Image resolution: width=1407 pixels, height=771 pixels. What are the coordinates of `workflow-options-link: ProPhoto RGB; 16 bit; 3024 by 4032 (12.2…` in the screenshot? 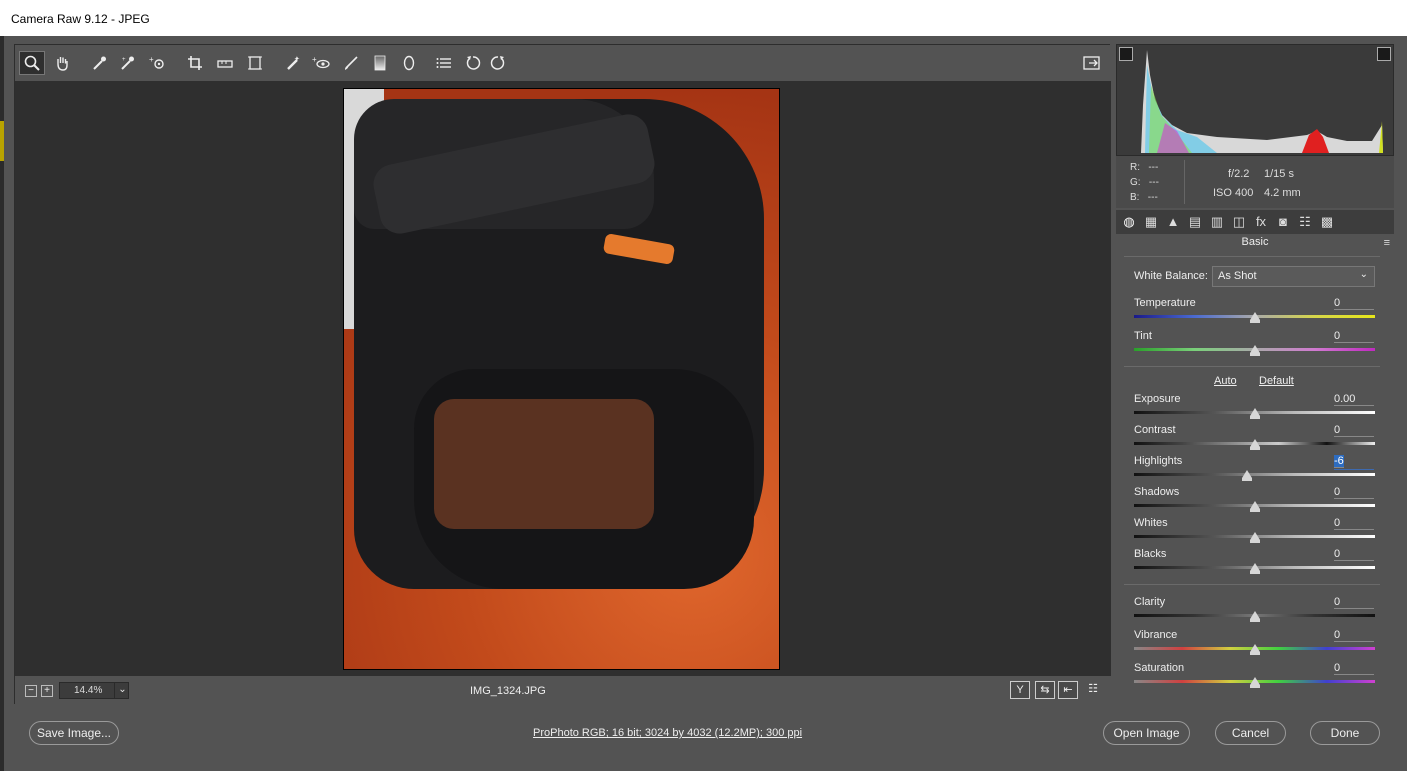 It's located at (667, 733).